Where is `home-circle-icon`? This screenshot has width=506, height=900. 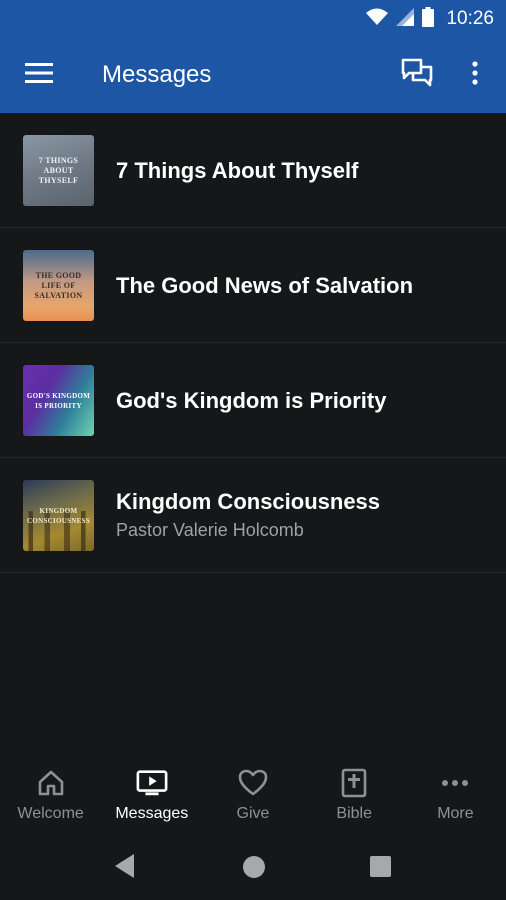
home-circle-icon is located at coordinates (254, 867).